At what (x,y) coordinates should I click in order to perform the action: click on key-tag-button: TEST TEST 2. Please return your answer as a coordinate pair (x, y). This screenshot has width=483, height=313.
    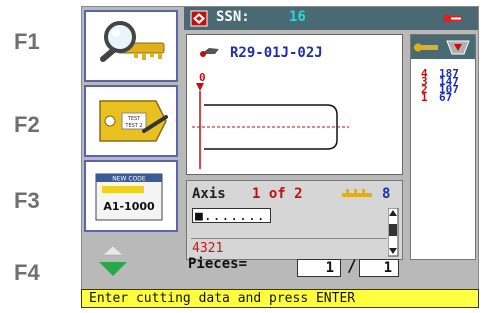
    Looking at the image, I should click on (131, 121).